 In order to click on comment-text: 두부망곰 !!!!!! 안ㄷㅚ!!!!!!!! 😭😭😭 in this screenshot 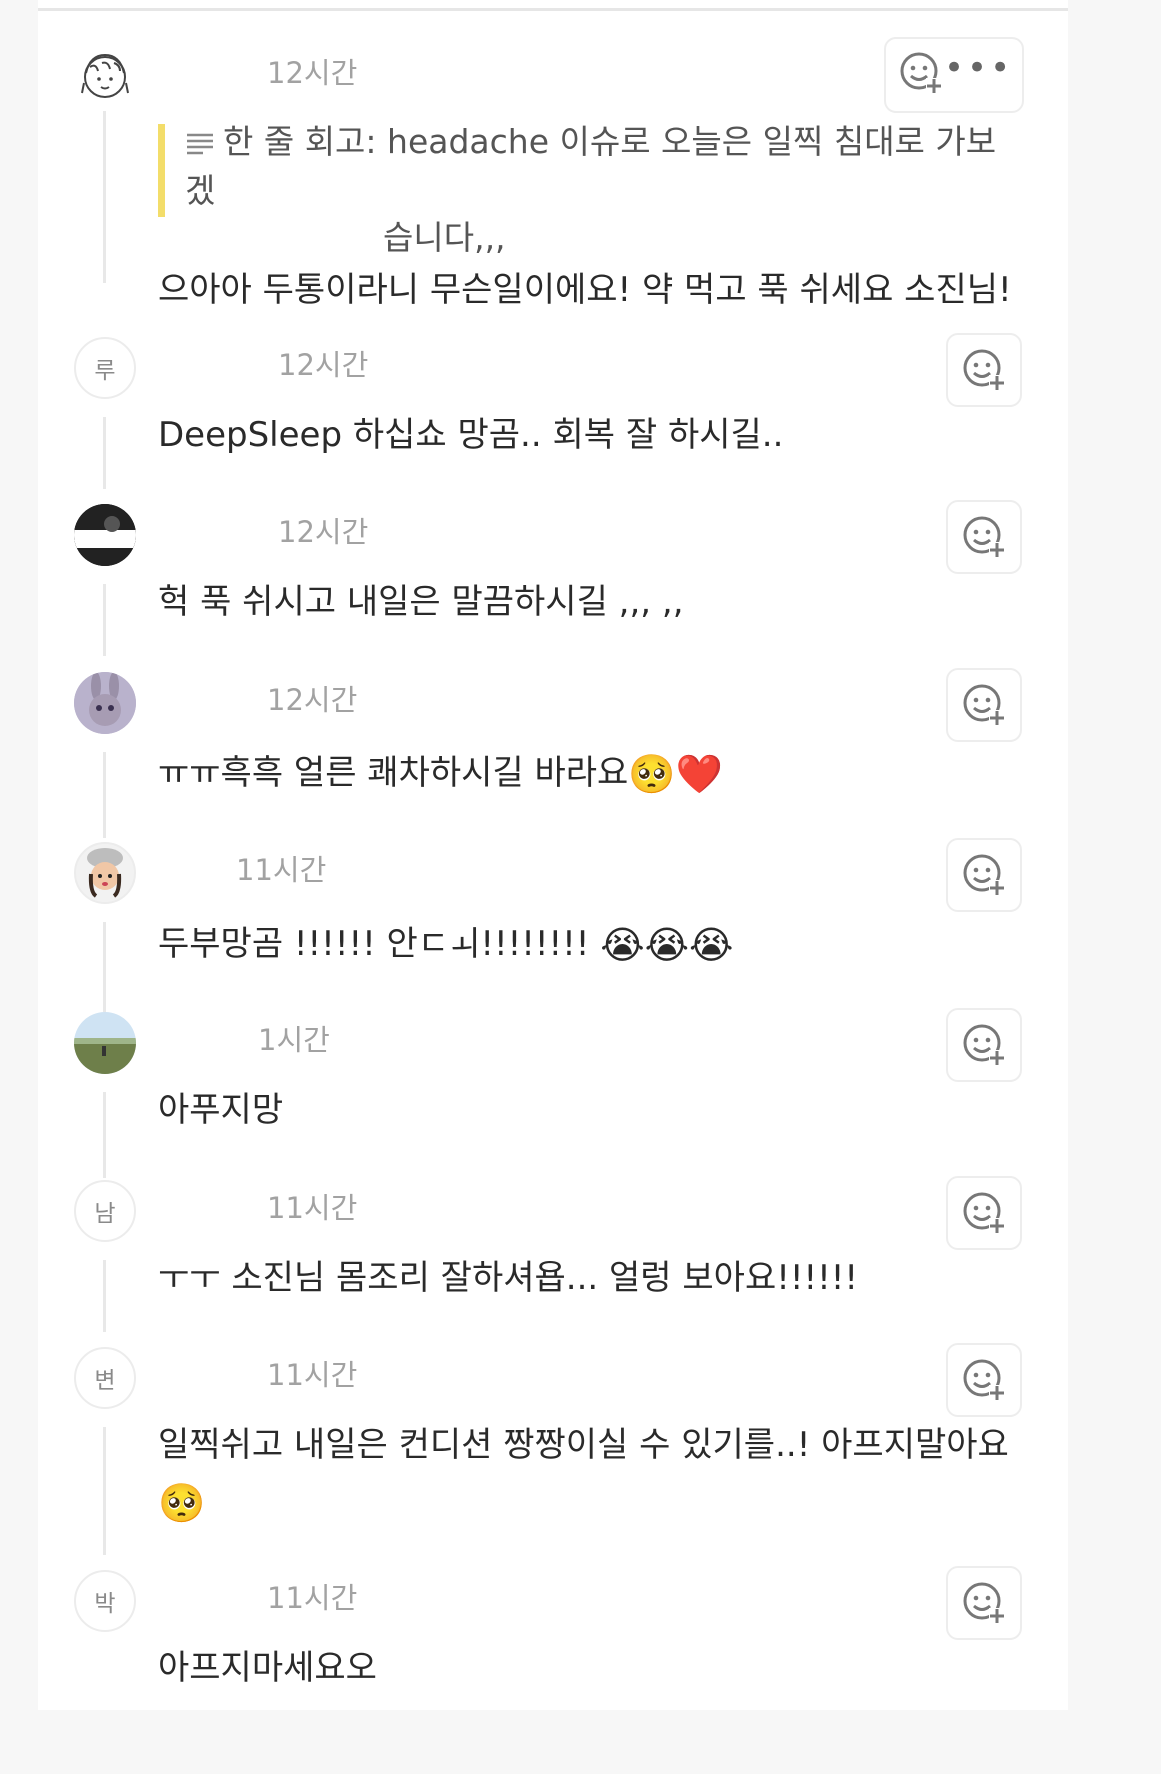, I will do `click(588, 945)`.